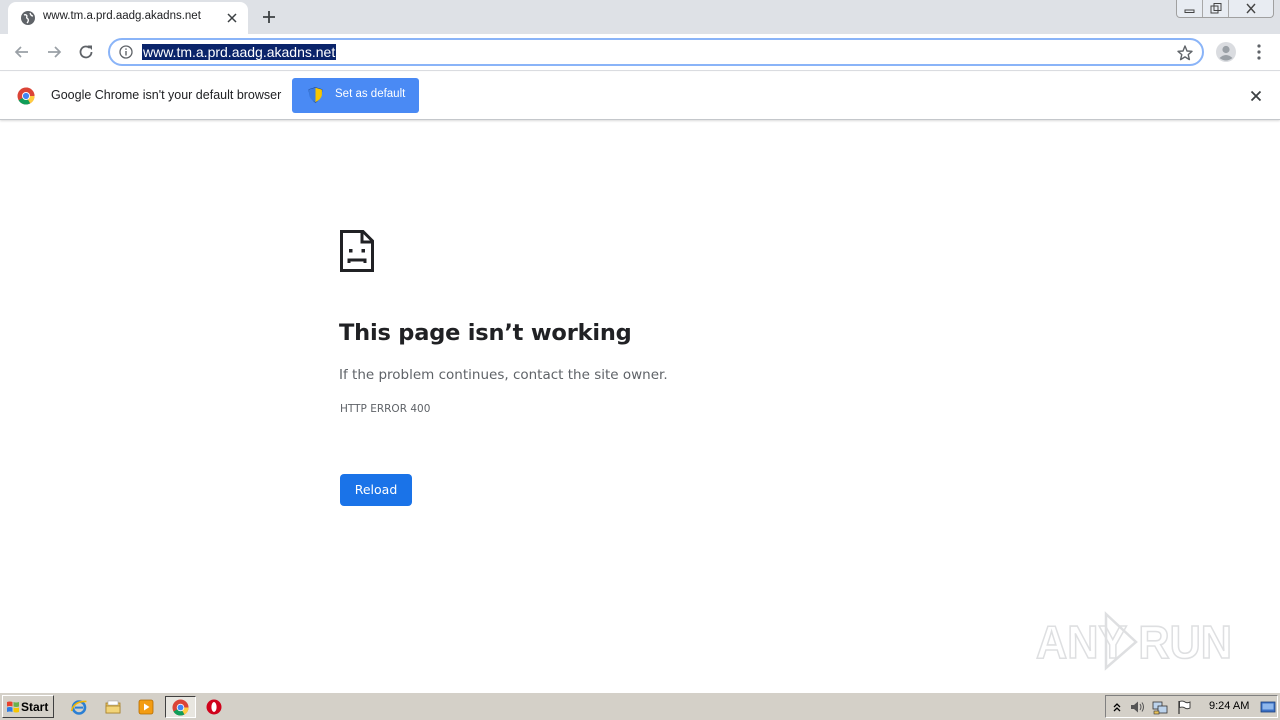  What do you see at coordinates (640, 17) in the screenshot?
I see `tab-strip: www.tm.a.prd.aadg.akadns.net` at bounding box center [640, 17].